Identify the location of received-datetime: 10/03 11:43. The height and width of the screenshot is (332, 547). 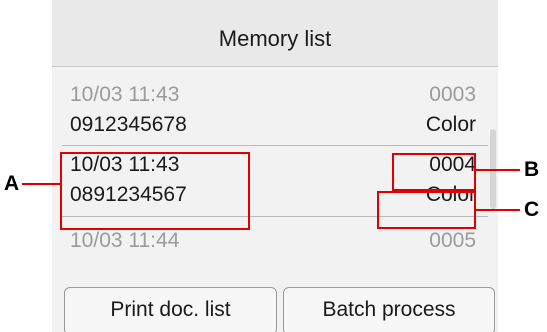
(125, 94).